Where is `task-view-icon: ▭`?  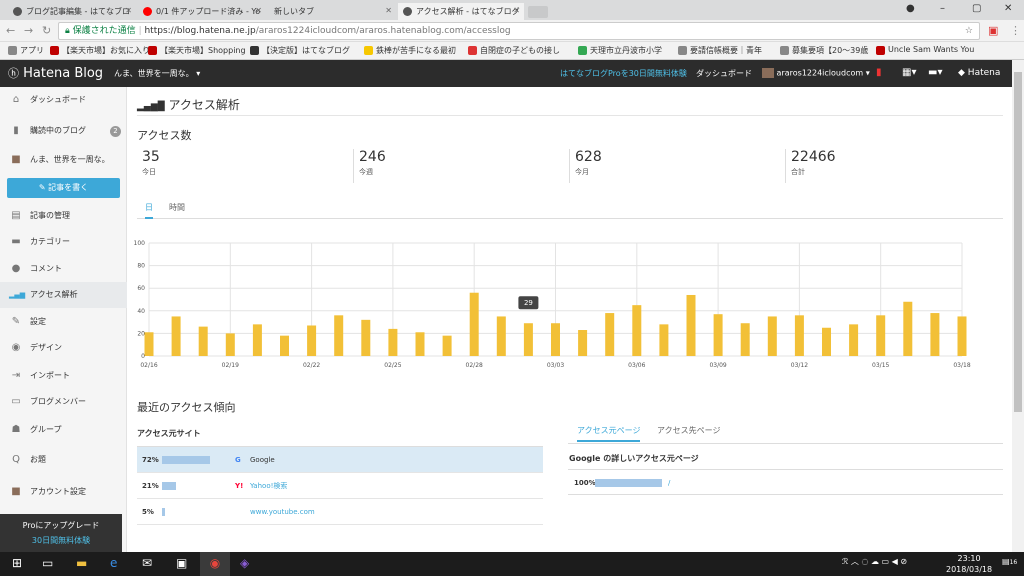
task-view-icon: ▭ is located at coordinates (47, 563).